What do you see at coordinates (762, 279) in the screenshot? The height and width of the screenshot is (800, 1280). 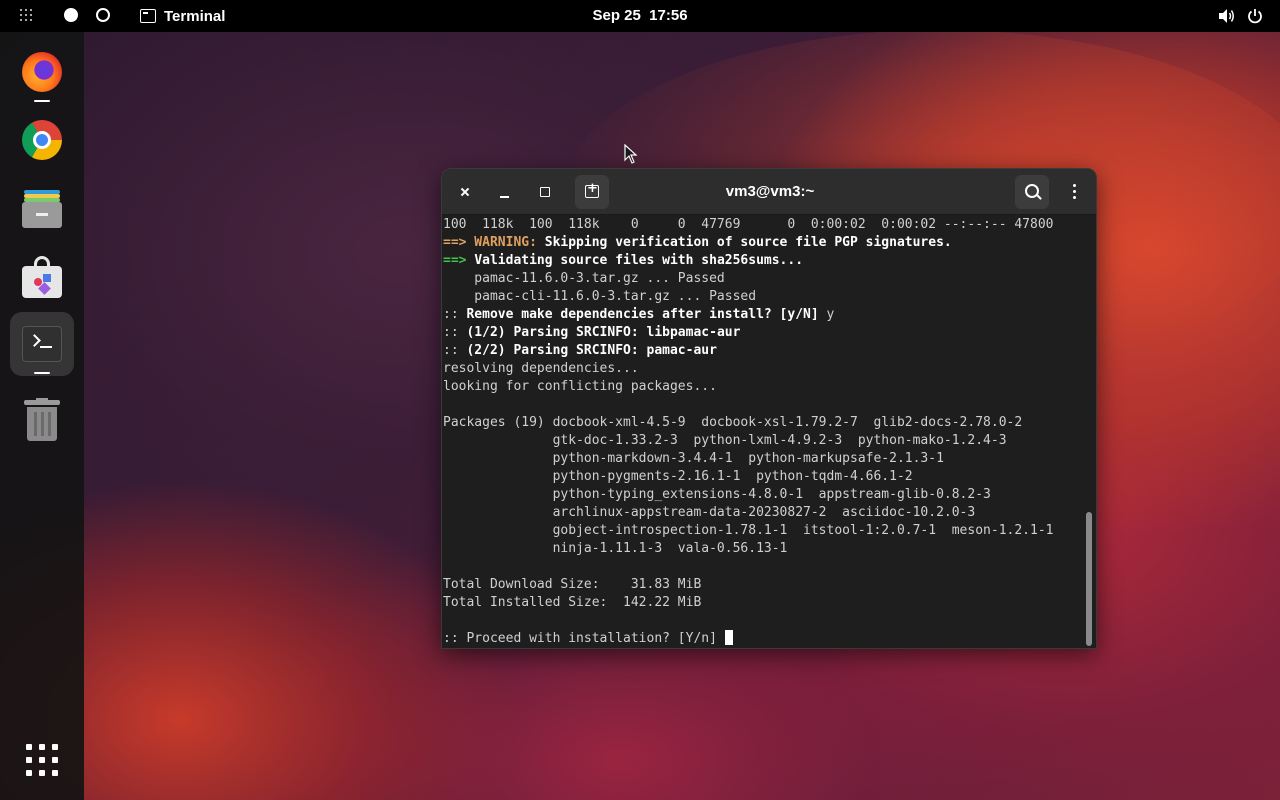 I see `terminal-line: pamac-11.6.0-3.tar.gz ... Passed` at bounding box center [762, 279].